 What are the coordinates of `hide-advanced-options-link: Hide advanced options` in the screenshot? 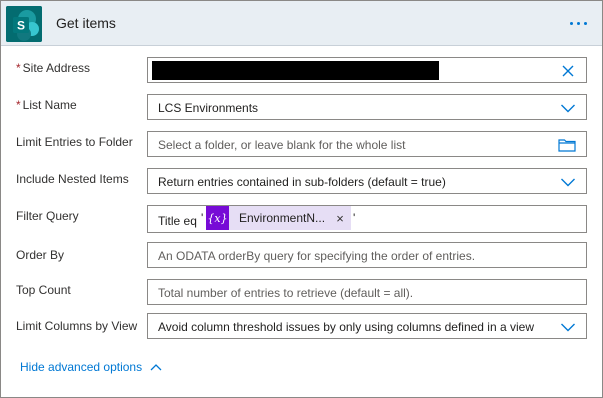 It's located at (91, 367).